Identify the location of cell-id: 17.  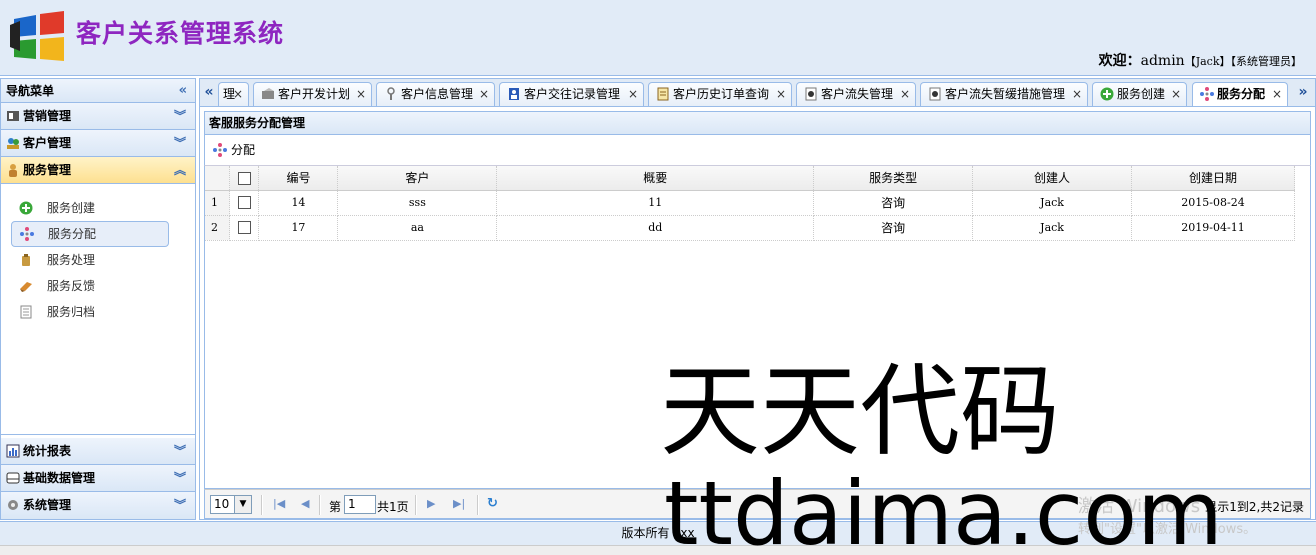
(298, 228).